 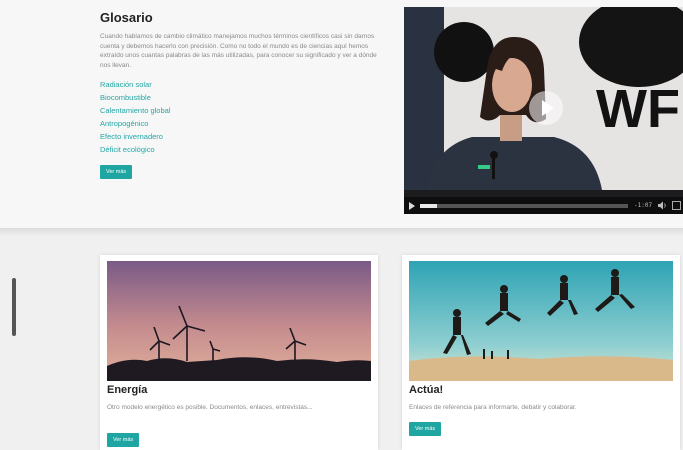 I want to click on act-more-button: Ver más, so click(x=425, y=429).